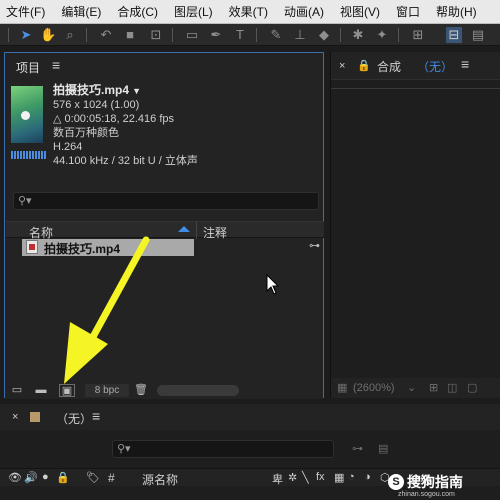 This screenshot has height=500, width=500. I want to click on menu-view: 视图(V), so click(360, 11).